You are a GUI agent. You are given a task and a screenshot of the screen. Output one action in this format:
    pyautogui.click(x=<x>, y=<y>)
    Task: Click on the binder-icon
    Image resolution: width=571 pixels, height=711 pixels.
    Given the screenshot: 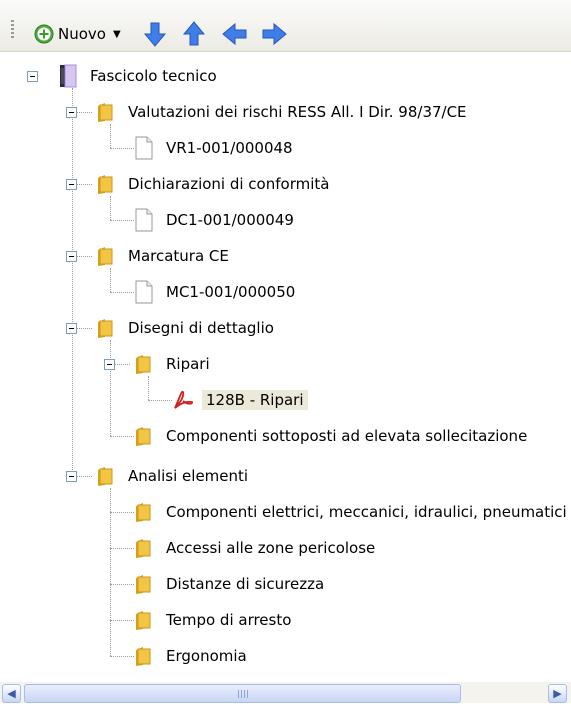 What is the action you would take?
    pyautogui.click(x=68, y=76)
    